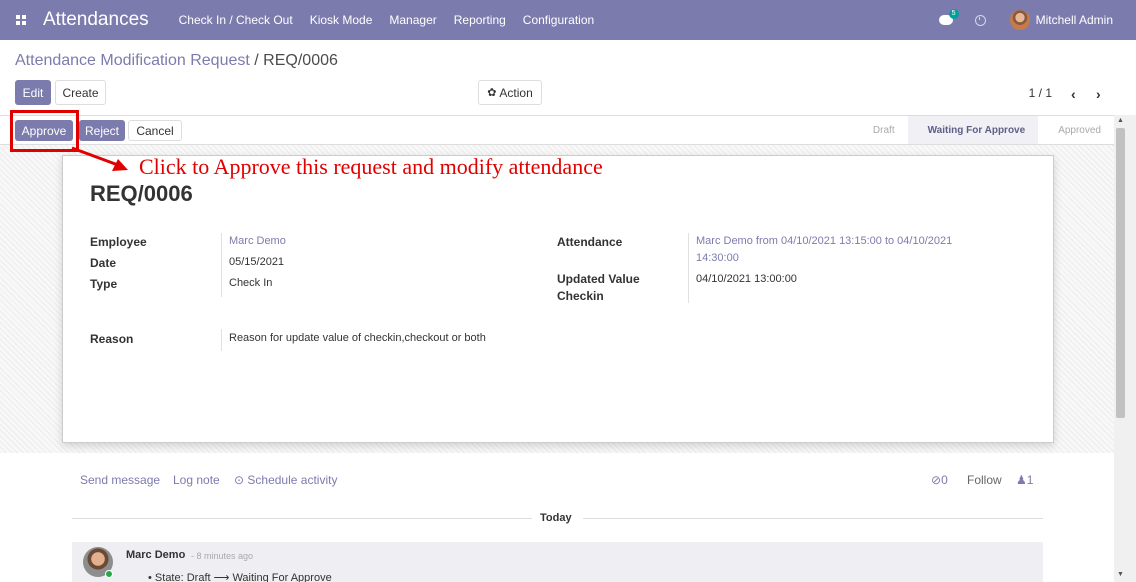 The height and width of the screenshot is (582, 1136). What do you see at coordinates (109, 574) in the screenshot?
I see `online-status-icon` at bounding box center [109, 574].